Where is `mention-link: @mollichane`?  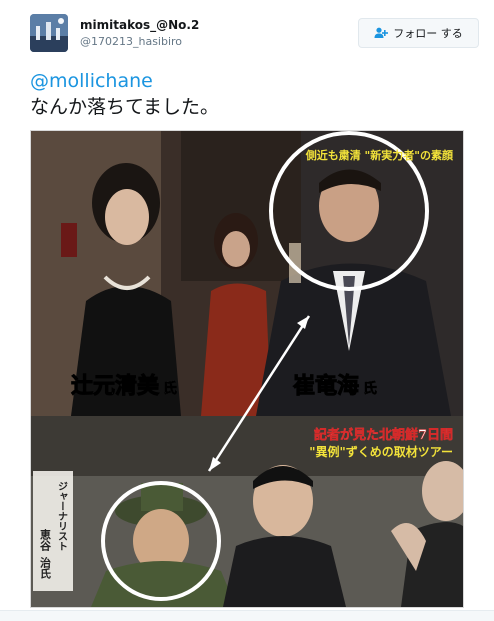
mention-link: @mollichane is located at coordinates (250, 81).